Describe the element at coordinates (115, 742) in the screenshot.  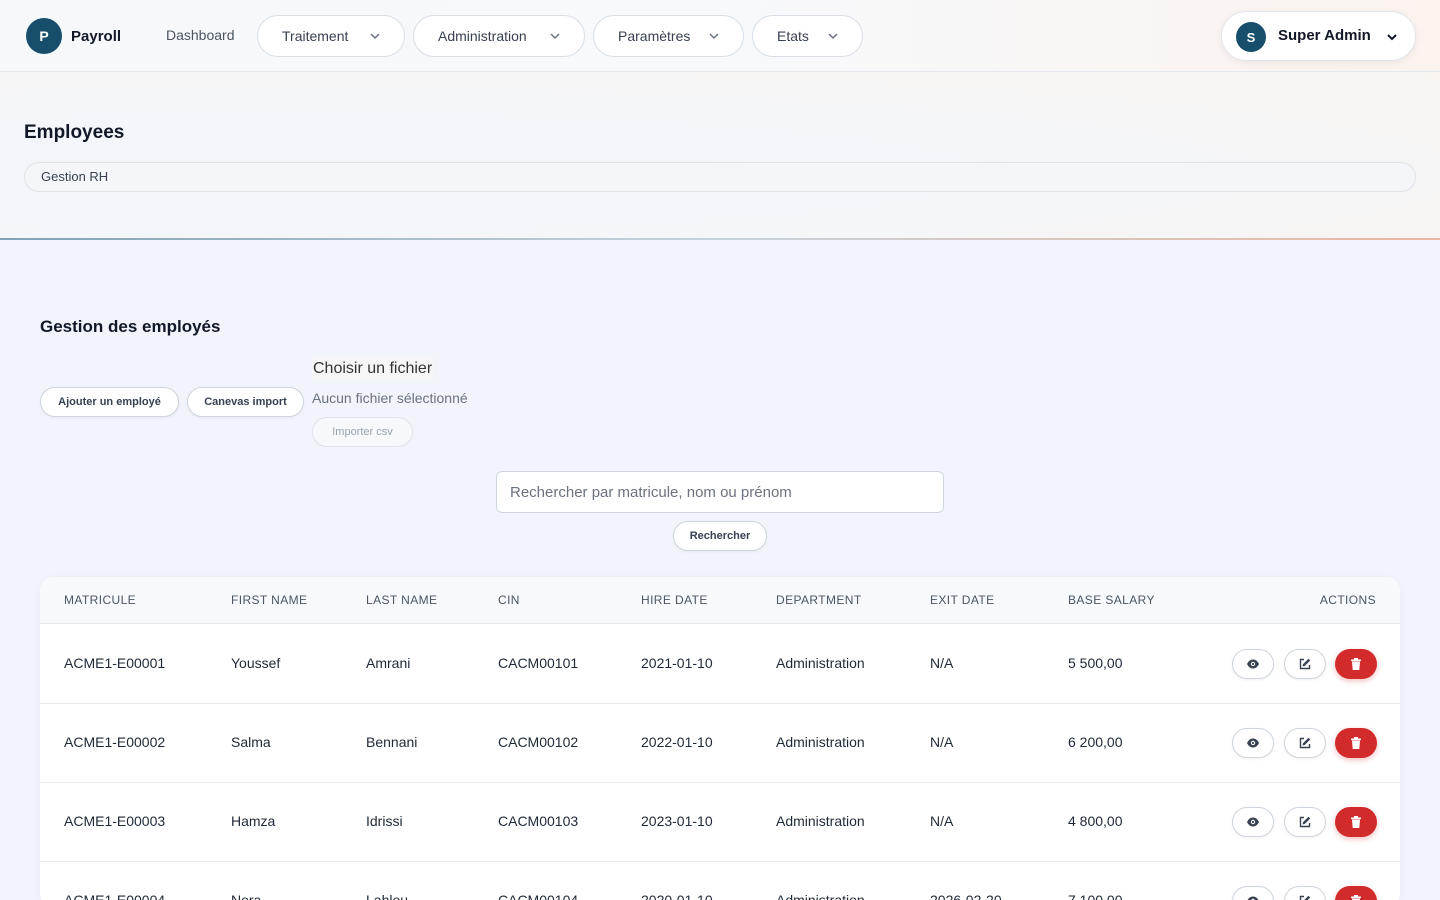
I see `cell-matricule: ACME1-E00002` at that location.